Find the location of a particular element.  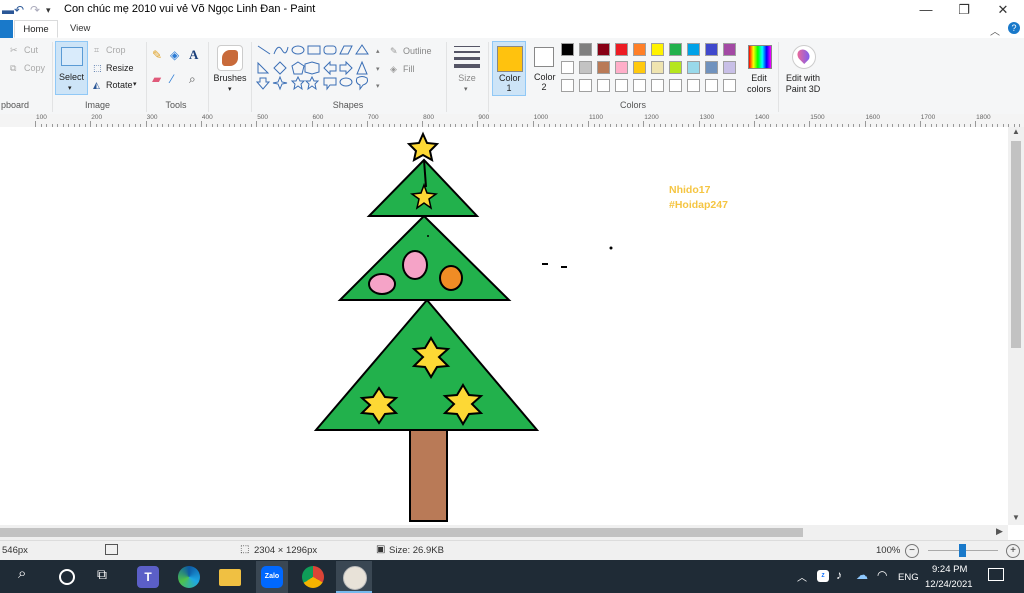

close-button: ✕ is located at coordinates (1003, 10).